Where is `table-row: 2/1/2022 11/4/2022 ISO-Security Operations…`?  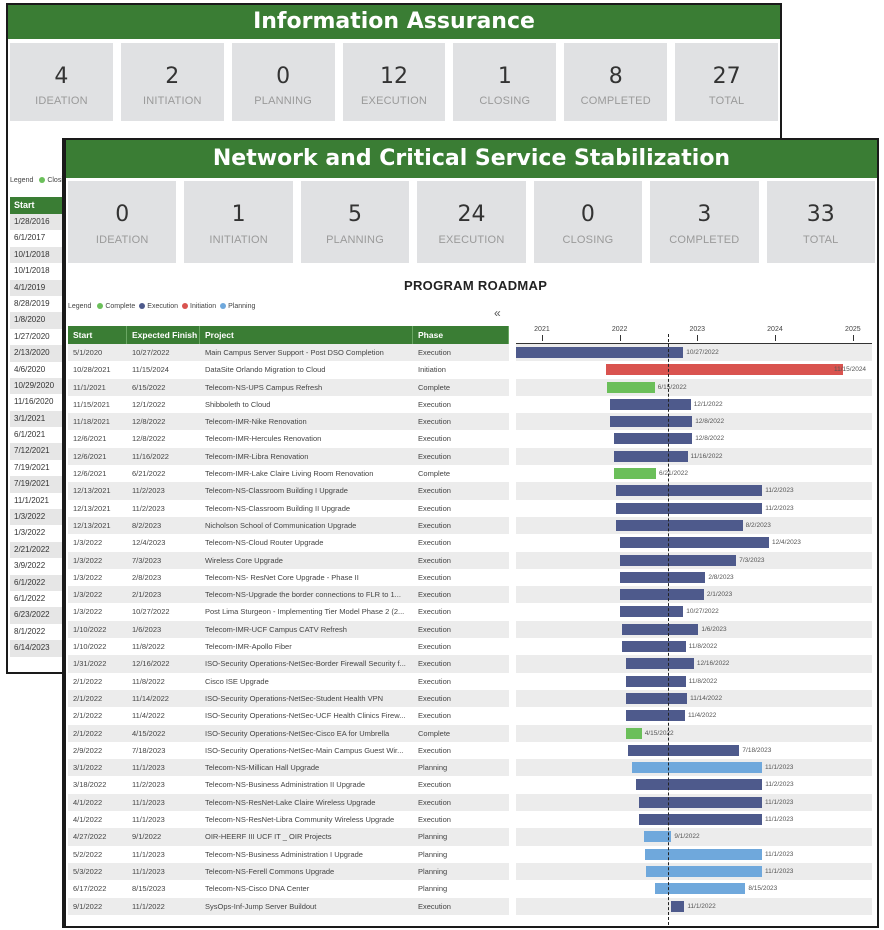
table-row: 2/1/2022 11/4/2022 ISO-Security Operations… is located at coordinates (288, 715).